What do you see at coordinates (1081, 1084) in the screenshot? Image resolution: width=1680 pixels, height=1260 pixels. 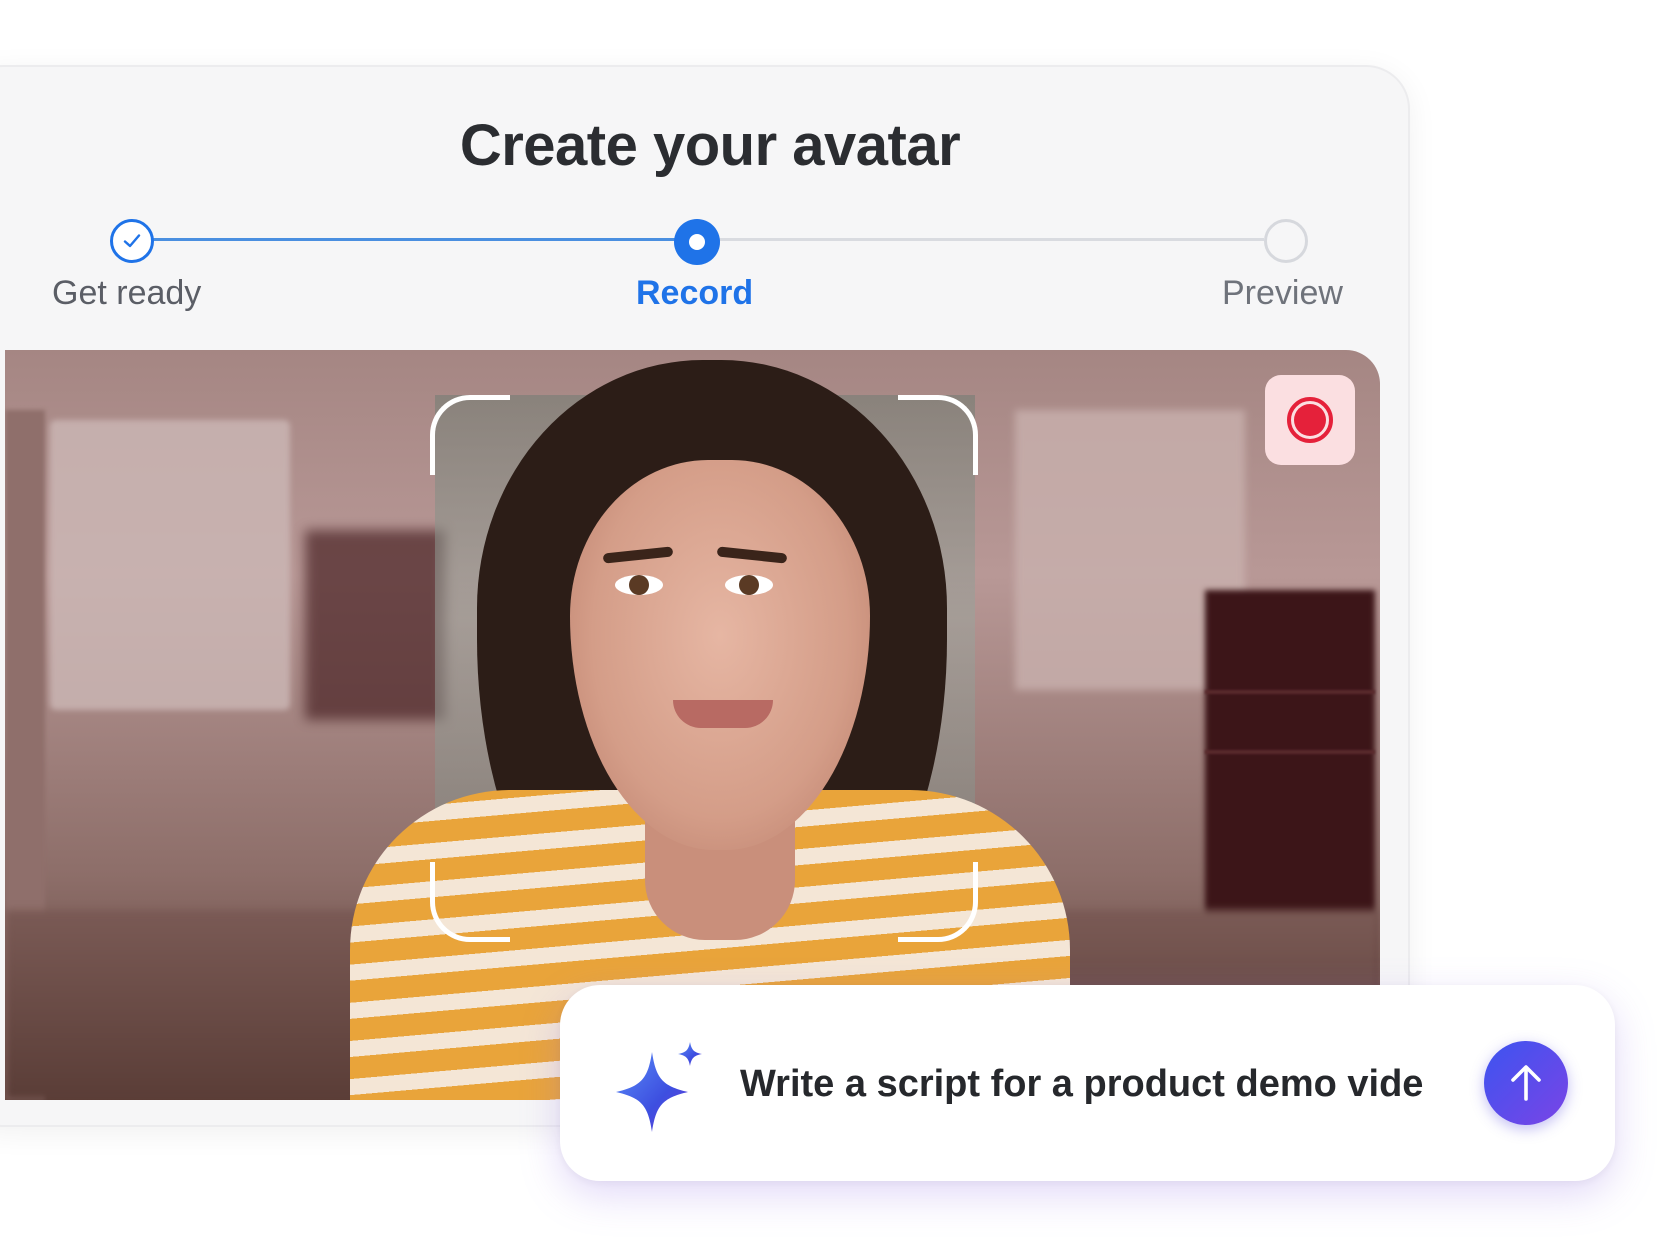 I see `prompt-input: Write a script for a product demo vide` at bounding box center [1081, 1084].